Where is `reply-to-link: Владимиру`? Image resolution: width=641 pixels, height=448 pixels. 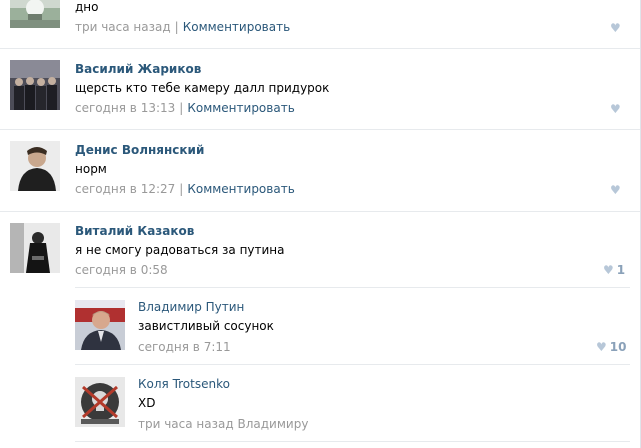 reply-to-link: Владимиру is located at coordinates (273, 424).